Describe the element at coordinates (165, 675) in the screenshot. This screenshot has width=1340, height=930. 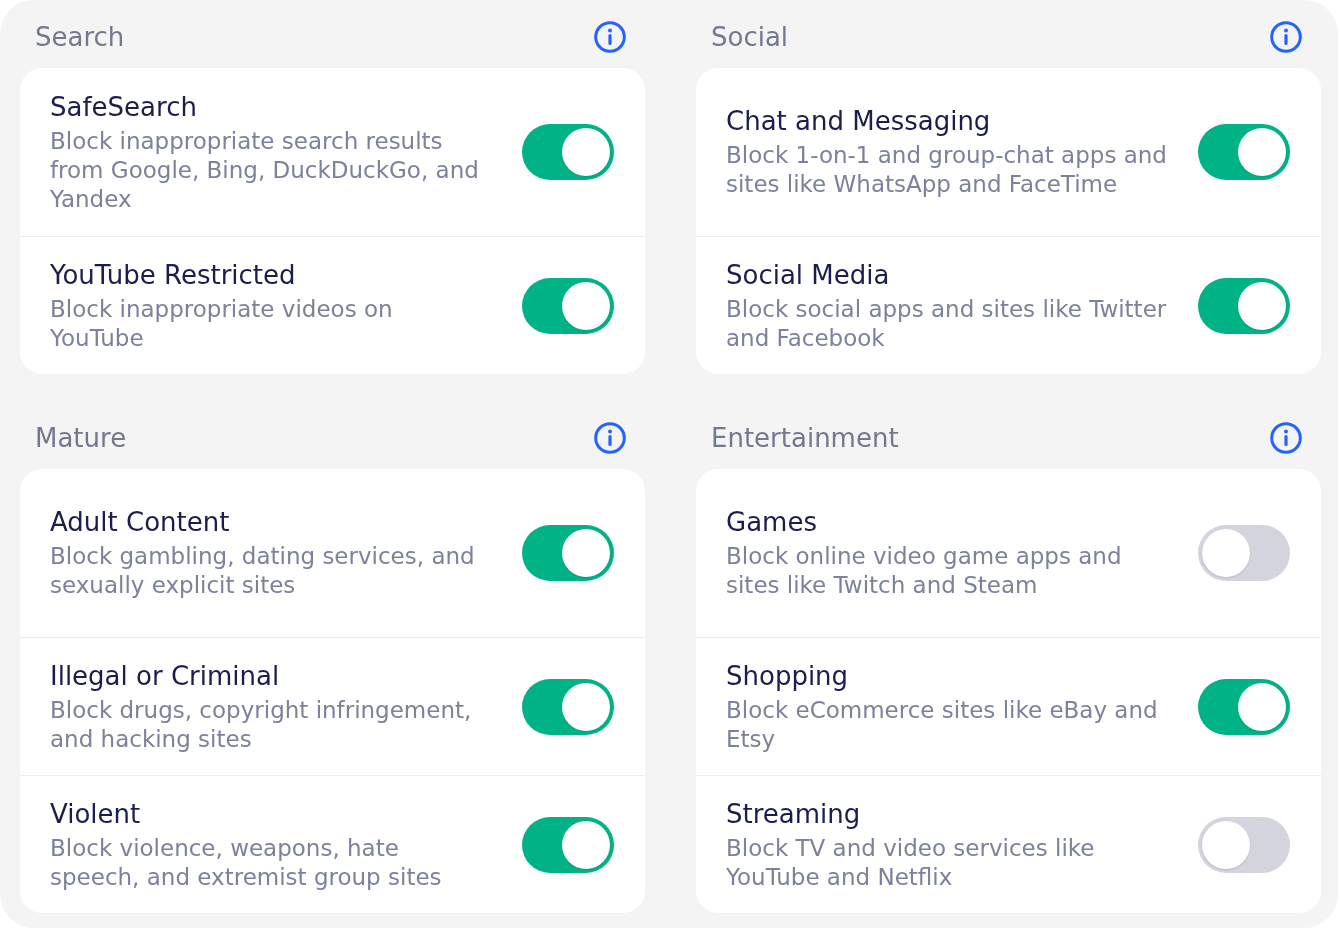
I see `setting-title: Illegal or Criminal` at that location.